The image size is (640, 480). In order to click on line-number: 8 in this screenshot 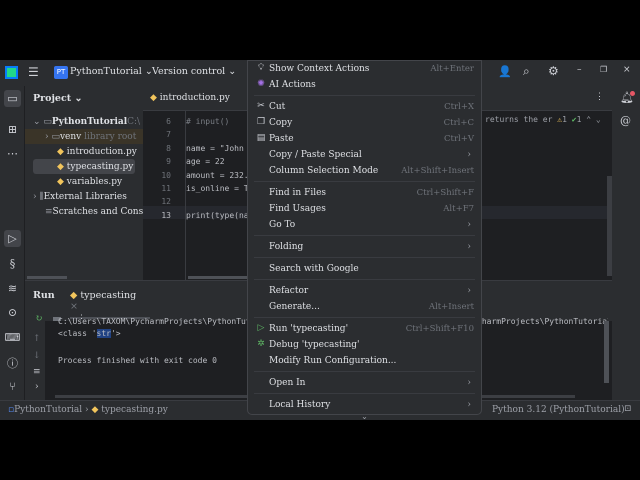, I will do `click(168, 148)`.